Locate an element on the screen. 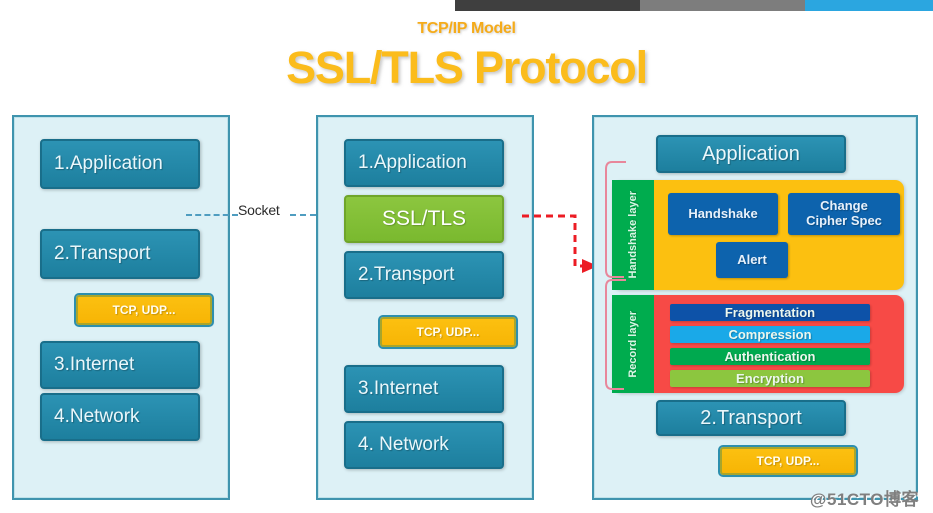 This screenshot has height=513, width=933. record-step-compression: Compression is located at coordinates (770, 334).